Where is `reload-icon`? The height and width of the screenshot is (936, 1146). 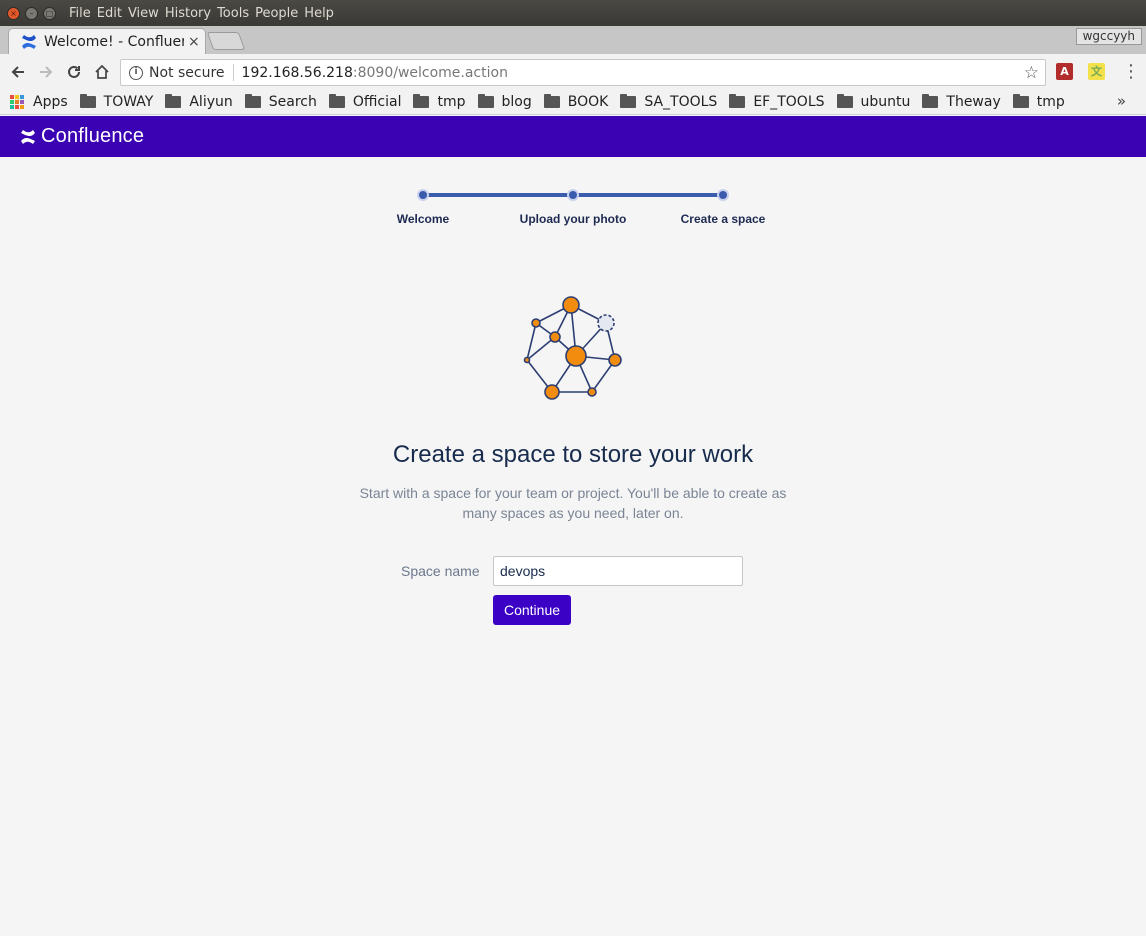
reload-icon is located at coordinates (74, 71).